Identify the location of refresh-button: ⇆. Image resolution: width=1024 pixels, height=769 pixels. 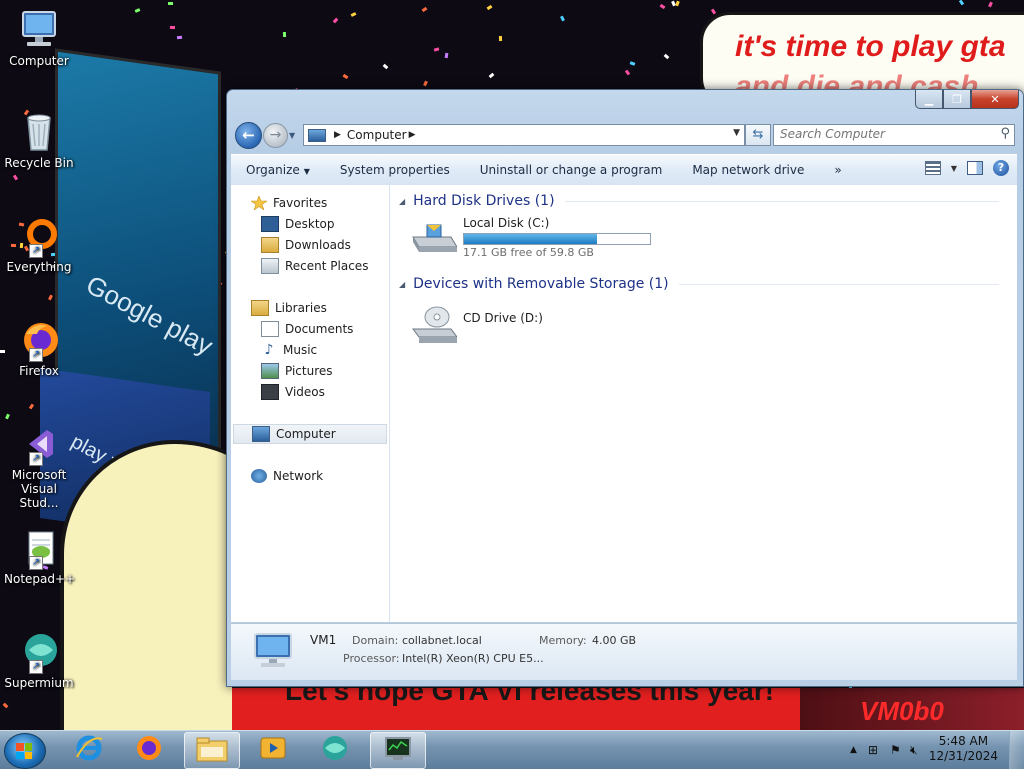
(758, 135).